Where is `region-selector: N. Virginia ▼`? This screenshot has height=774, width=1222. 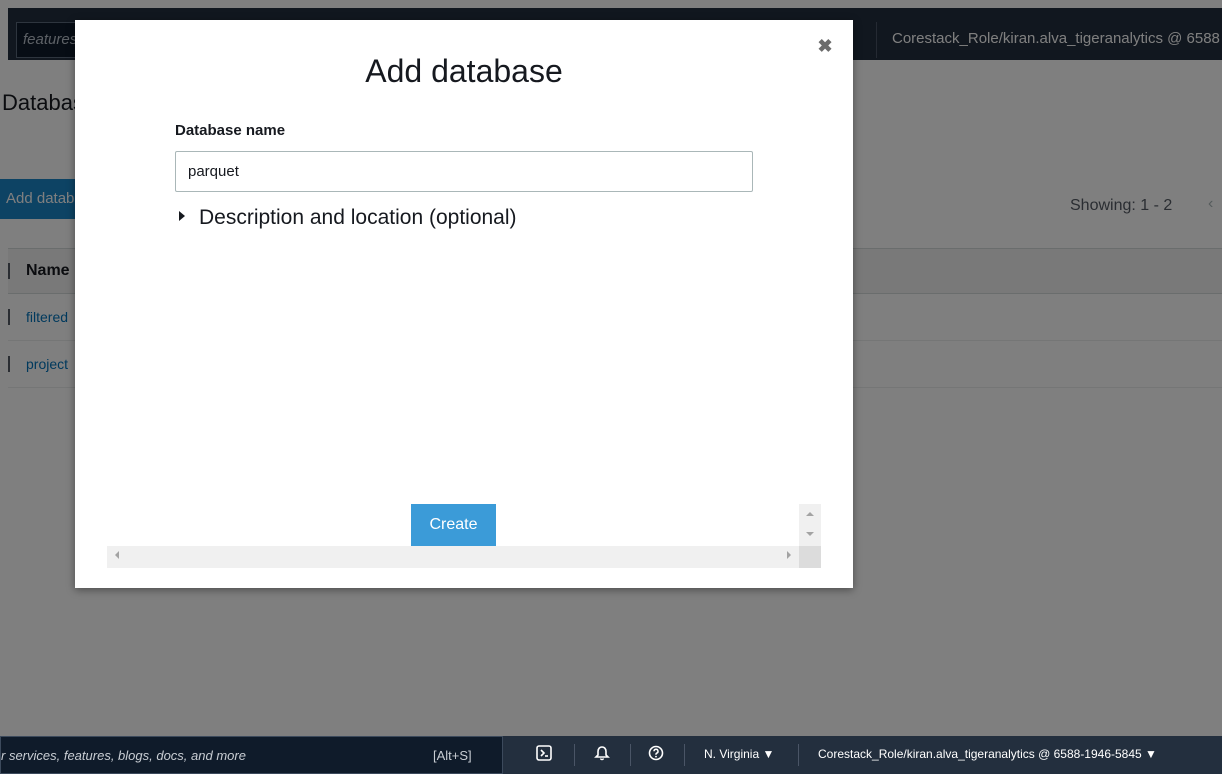
region-selector: N. Virginia ▼ is located at coordinates (739, 754).